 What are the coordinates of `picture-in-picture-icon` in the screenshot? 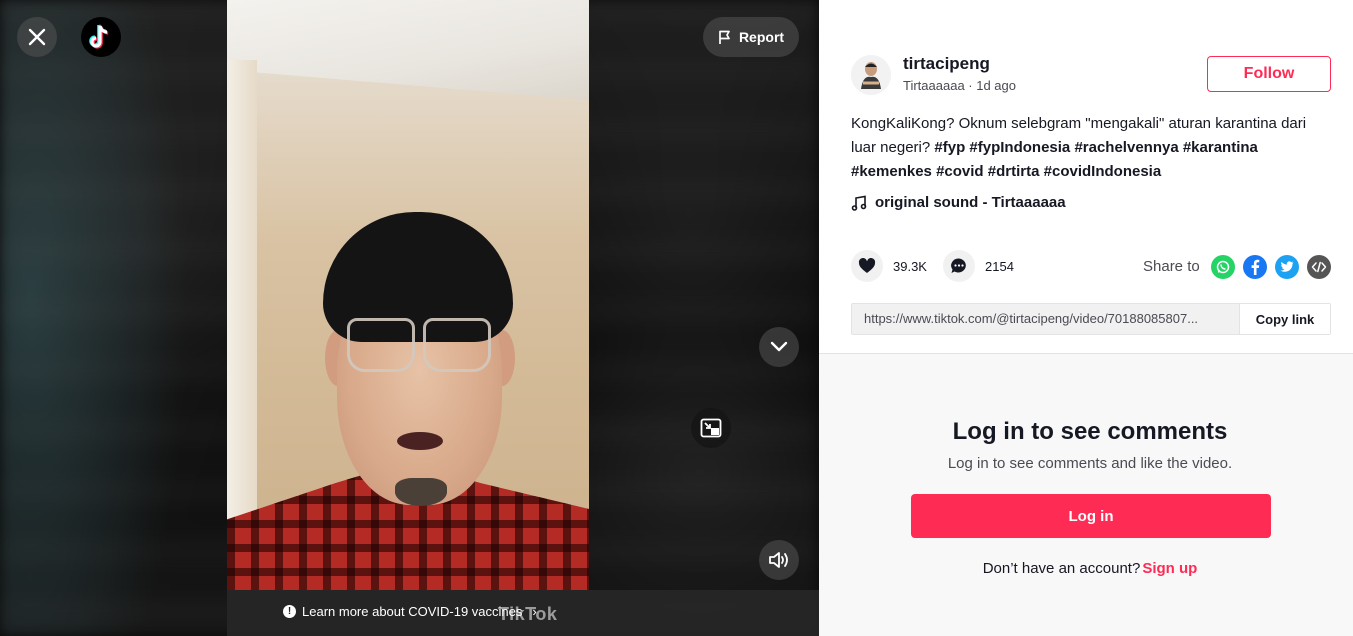 It's located at (711, 428).